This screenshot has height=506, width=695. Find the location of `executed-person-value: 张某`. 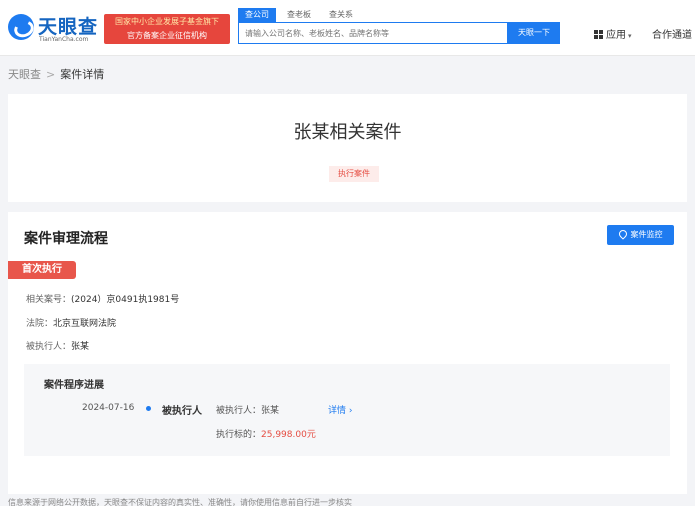

executed-person-value: 张某 is located at coordinates (80, 347).